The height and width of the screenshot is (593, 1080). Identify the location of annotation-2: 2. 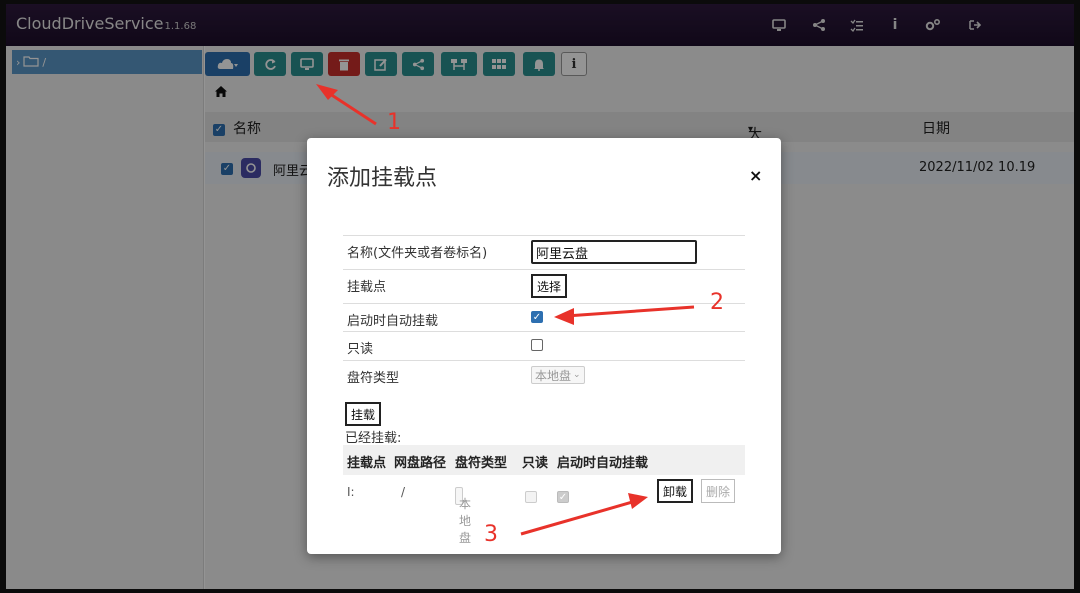
(717, 302).